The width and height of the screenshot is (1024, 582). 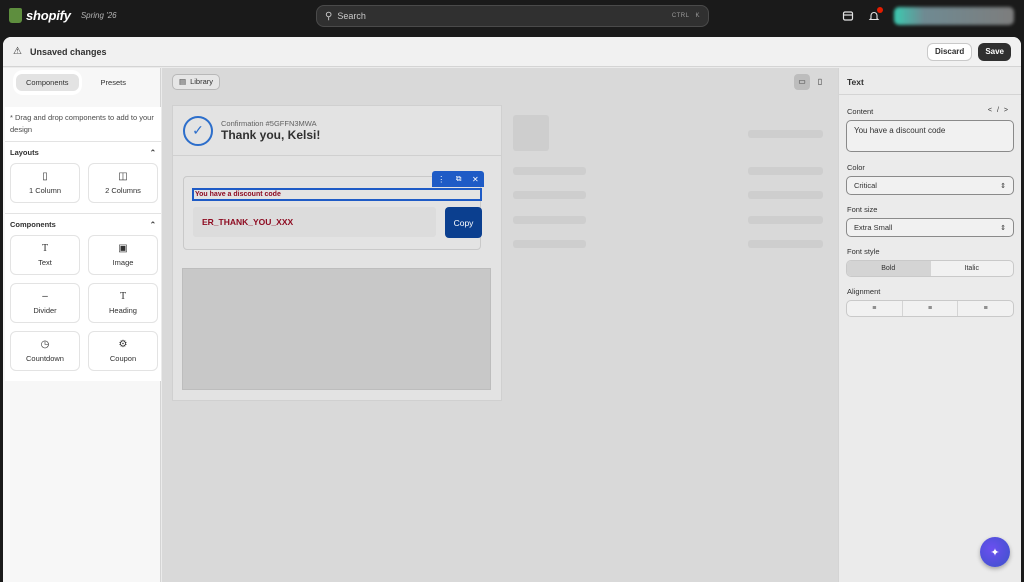 I want to click on font-style-bold: Bold, so click(x=889, y=268).